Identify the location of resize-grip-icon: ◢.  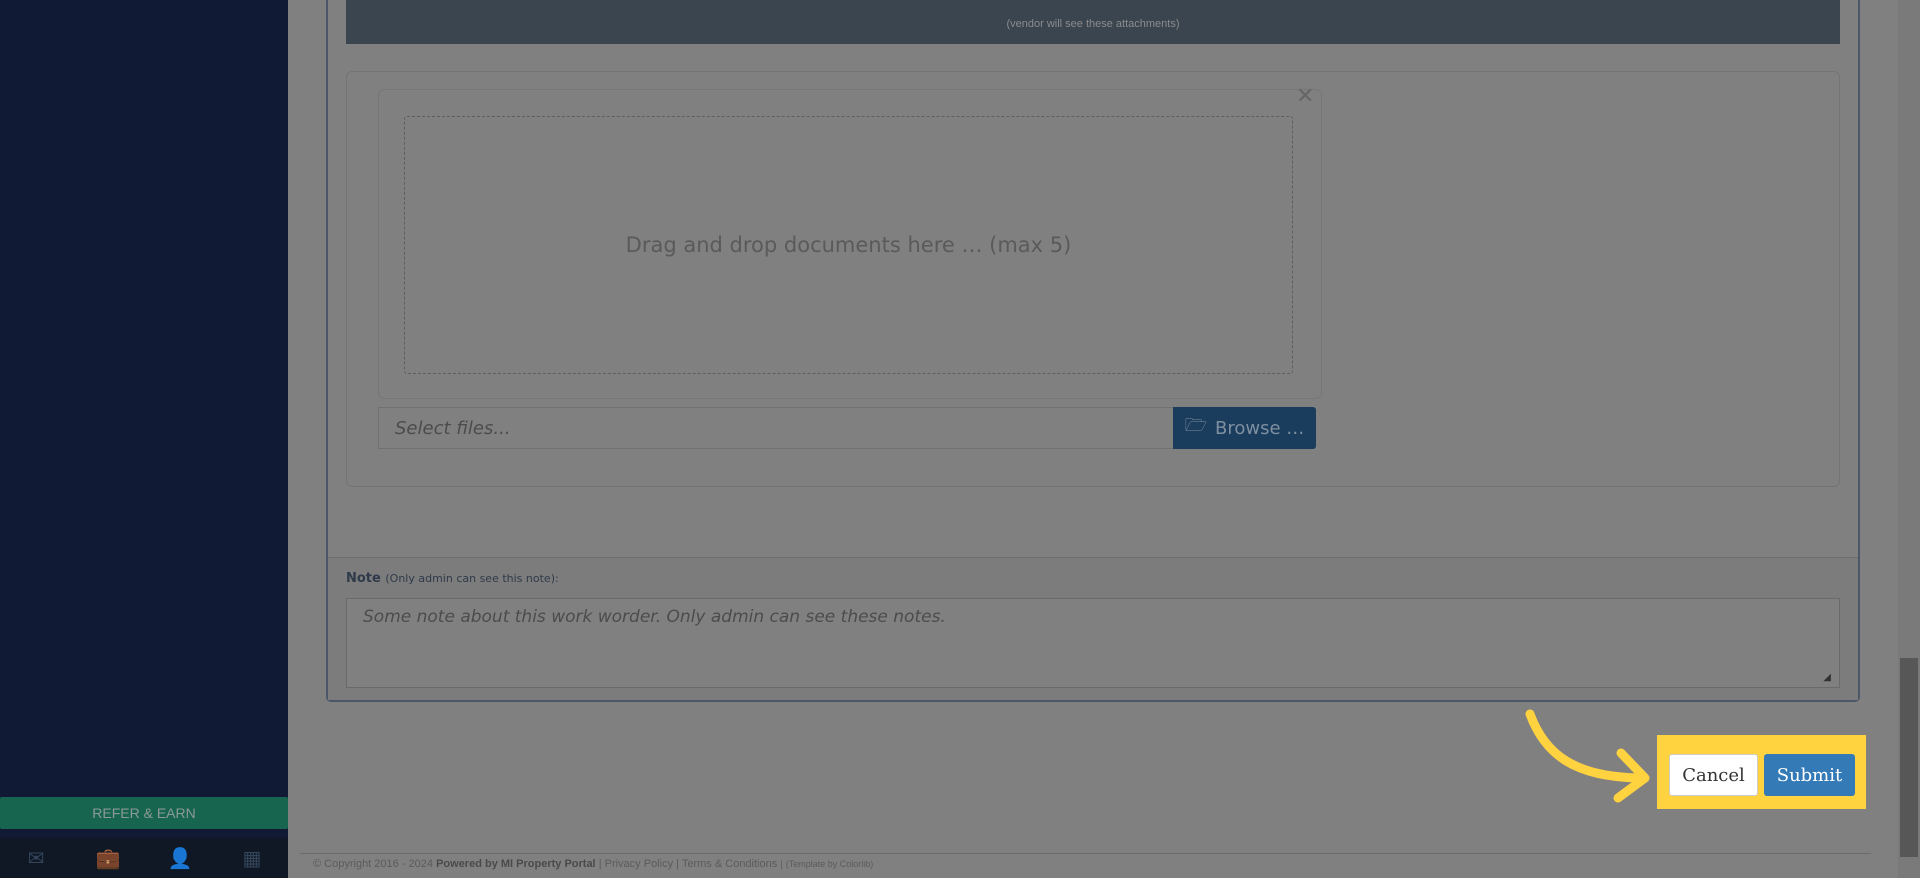
(1827, 677).